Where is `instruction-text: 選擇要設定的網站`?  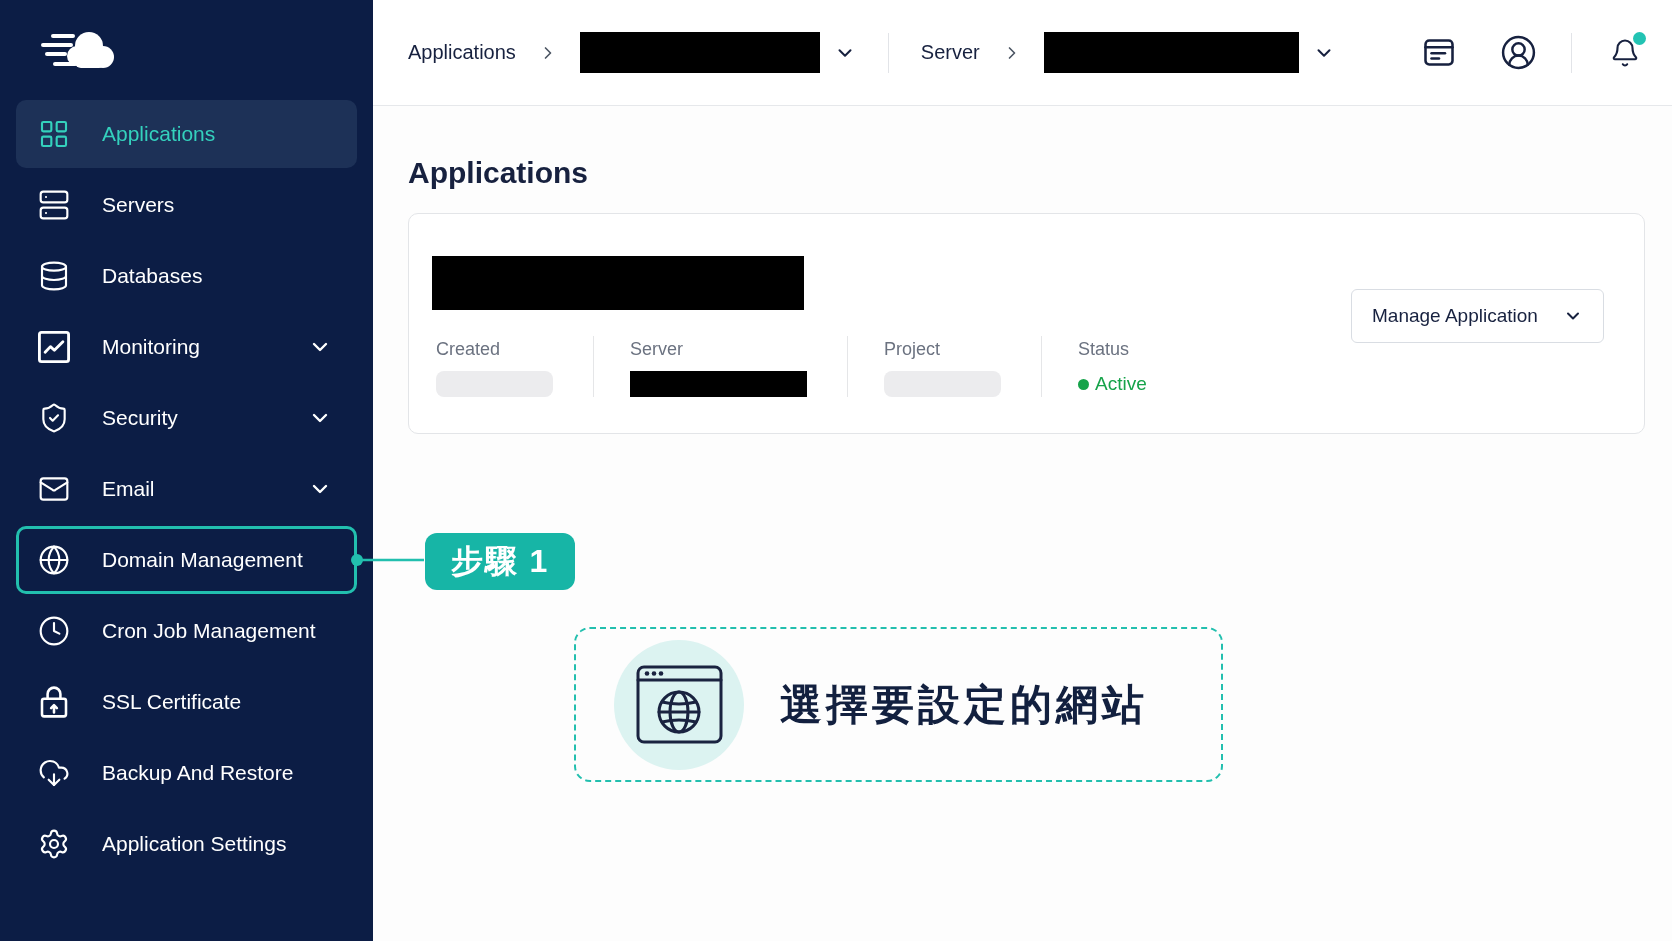 instruction-text: 選擇要設定的網站 is located at coordinates (964, 704).